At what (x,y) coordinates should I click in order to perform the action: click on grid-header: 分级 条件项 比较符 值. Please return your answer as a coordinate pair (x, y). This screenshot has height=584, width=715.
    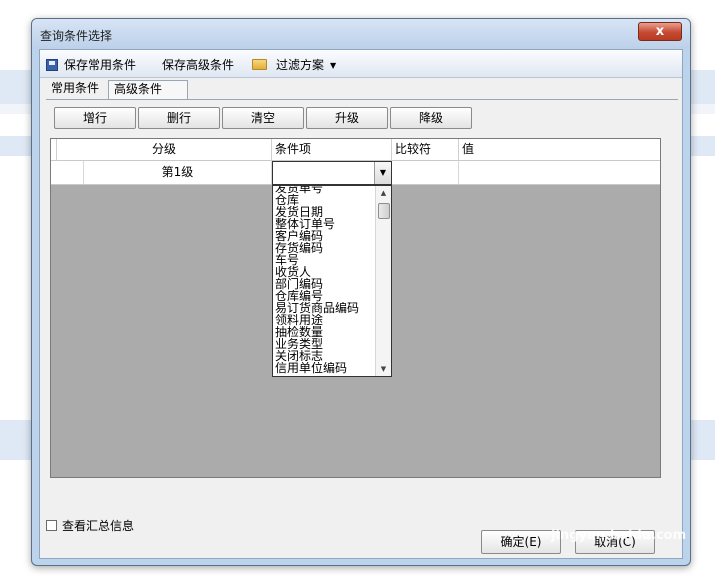
    Looking at the image, I should click on (355, 150).